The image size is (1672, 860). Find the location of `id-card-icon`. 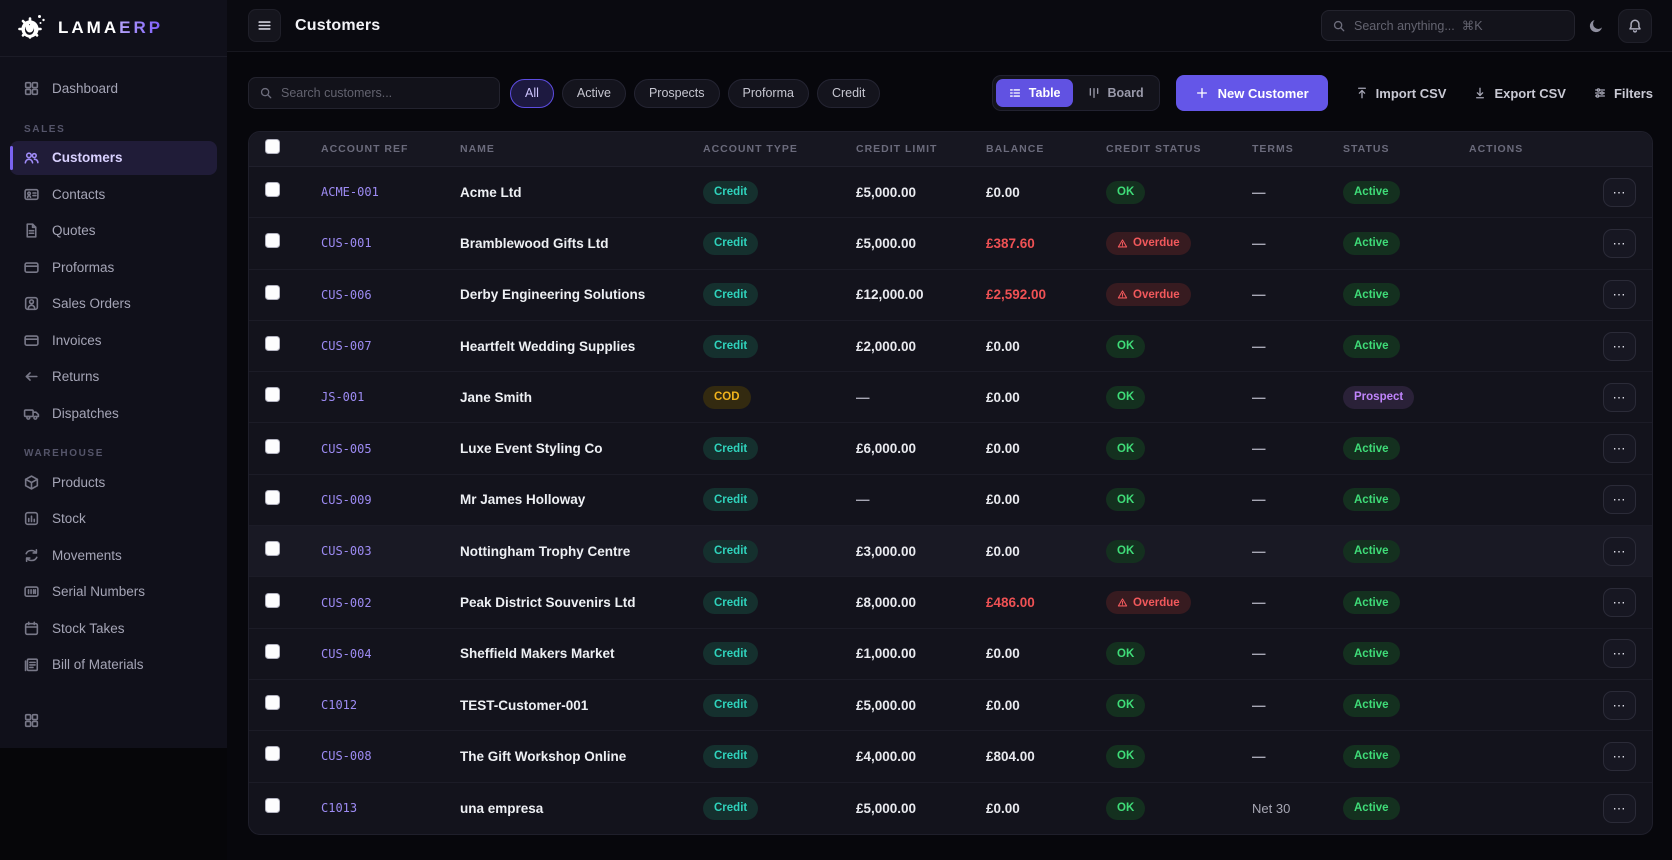

id-card-icon is located at coordinates (31, 194).